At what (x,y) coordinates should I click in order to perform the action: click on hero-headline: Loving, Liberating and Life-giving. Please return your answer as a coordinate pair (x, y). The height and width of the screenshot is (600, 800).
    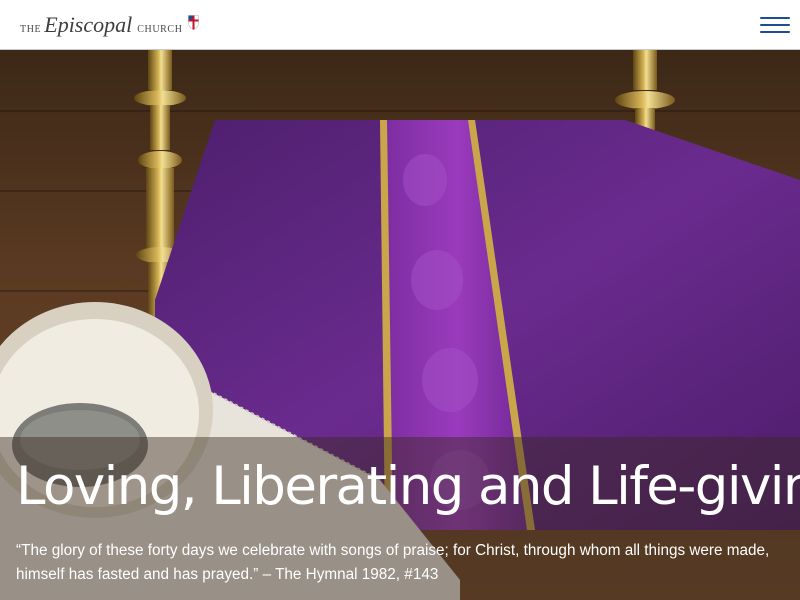
    Looking at the image, I should click on (408, 486).